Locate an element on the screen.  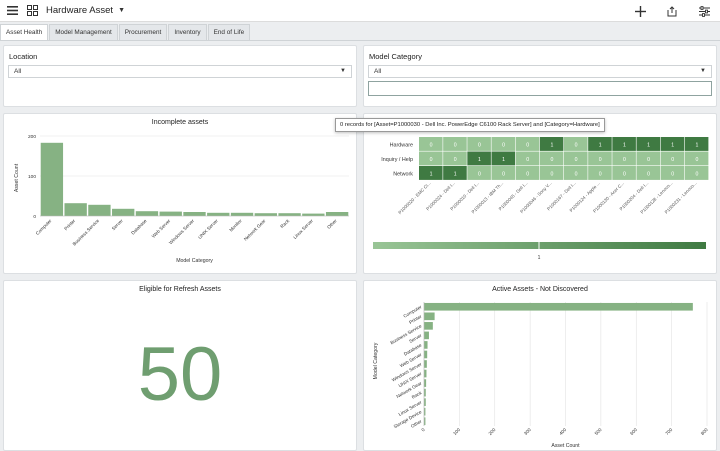
plus-icon is located at coordinates (640, 11).